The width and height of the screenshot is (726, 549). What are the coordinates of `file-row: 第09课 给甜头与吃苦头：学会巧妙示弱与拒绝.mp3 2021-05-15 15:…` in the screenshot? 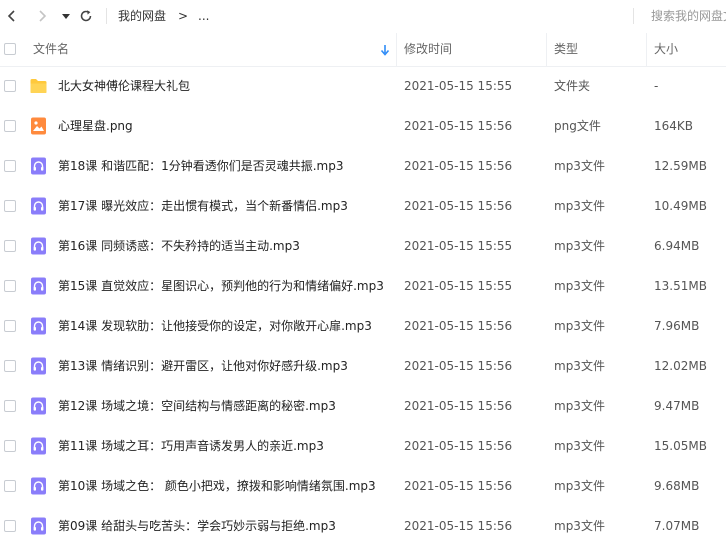 It's located at (363, 526).